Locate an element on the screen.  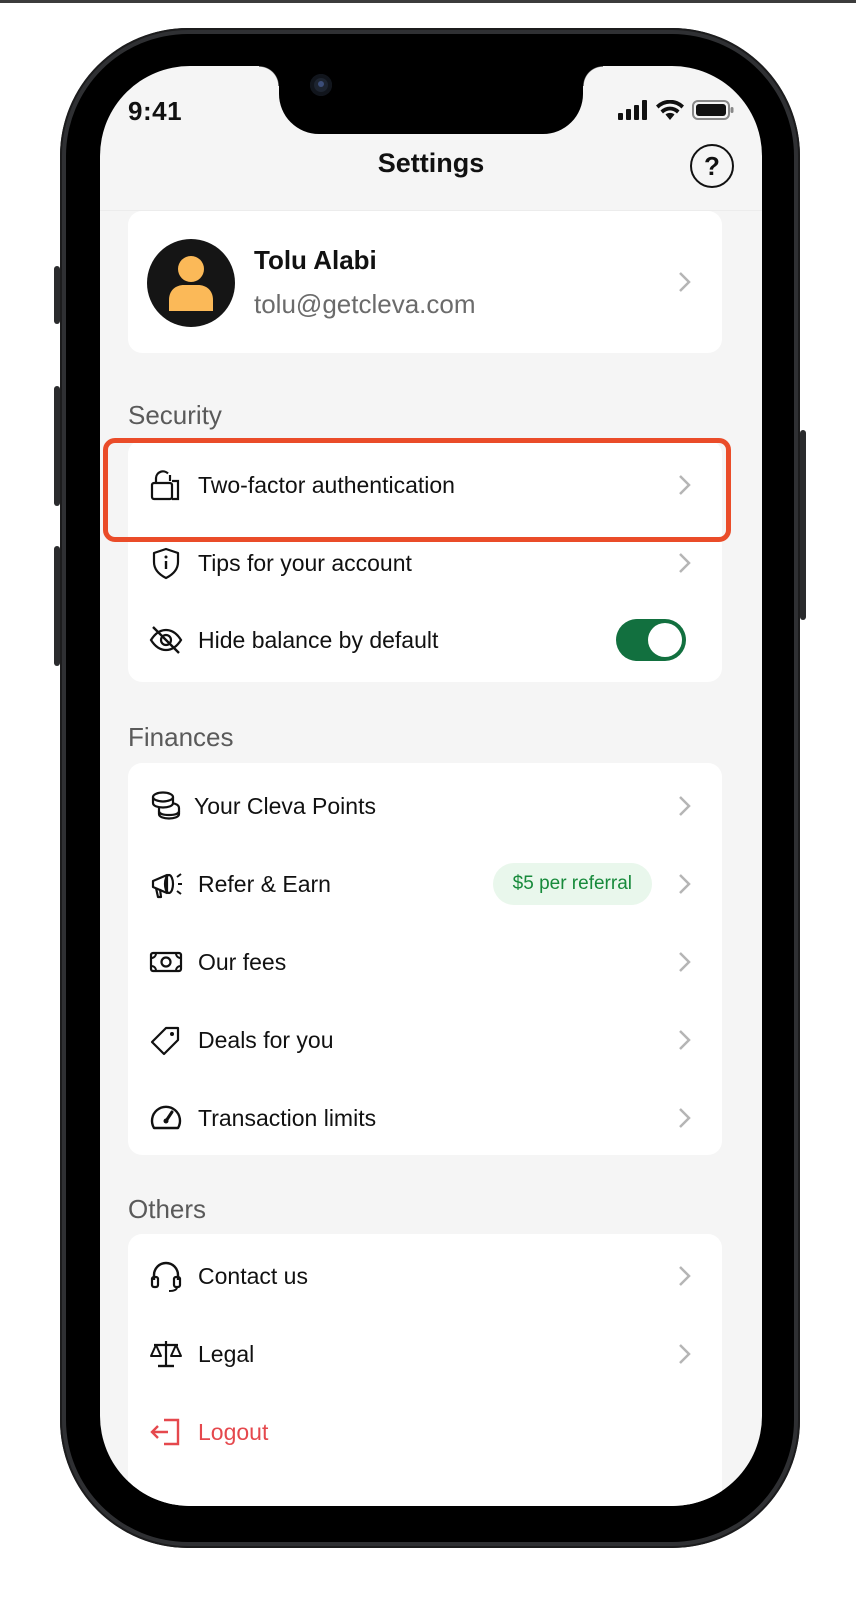
row-label: Hide balance by default is located at coordinates (318, 639).